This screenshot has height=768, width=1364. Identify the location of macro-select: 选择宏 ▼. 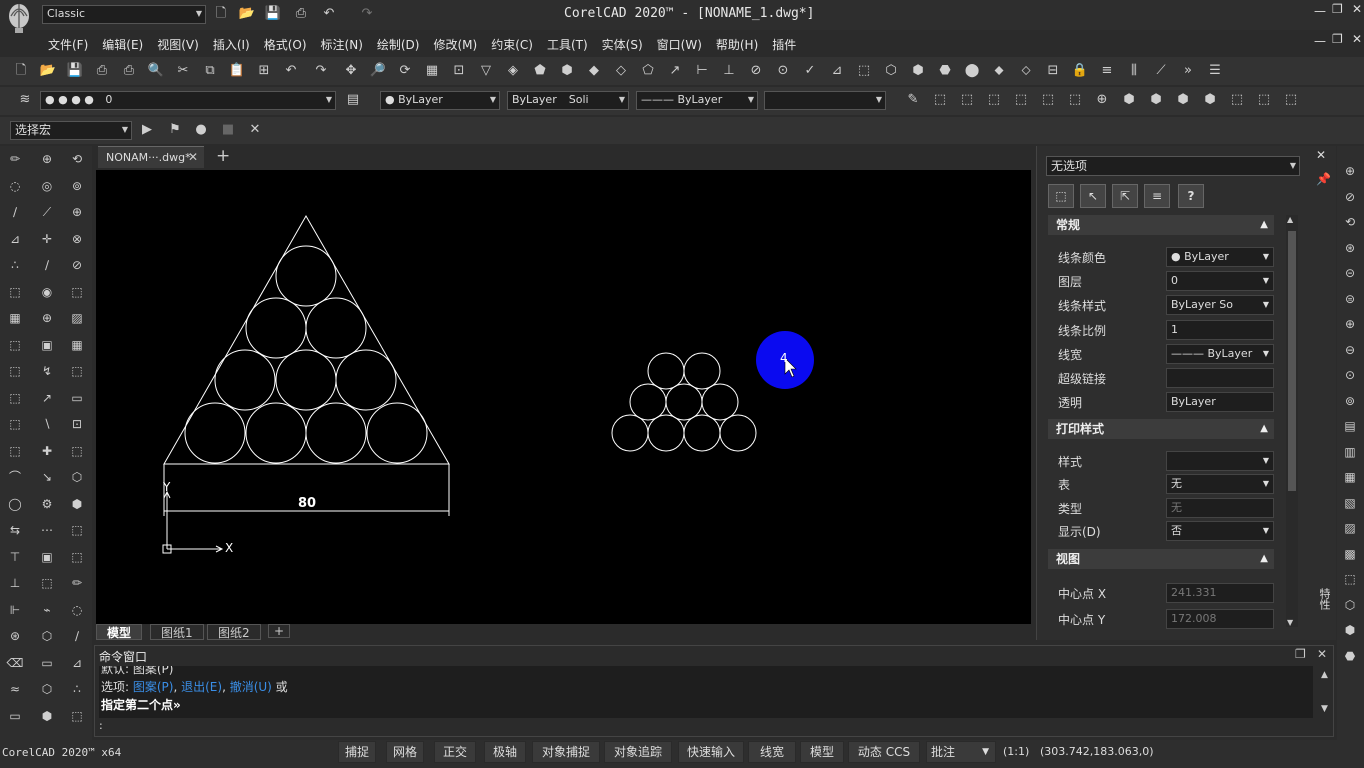
(71, 130).